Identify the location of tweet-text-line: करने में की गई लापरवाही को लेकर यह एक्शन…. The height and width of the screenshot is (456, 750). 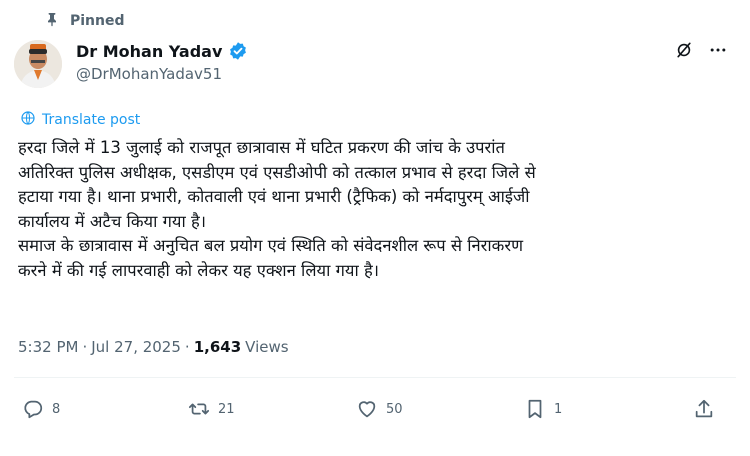
(198, 270).